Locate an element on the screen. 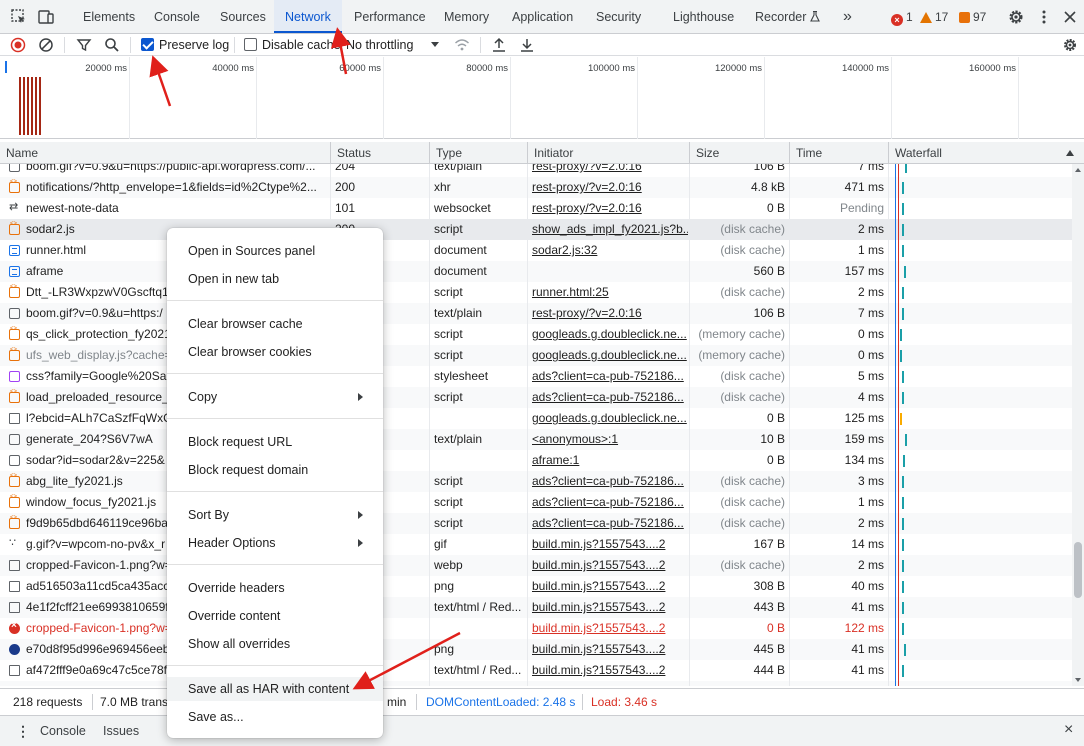 This screenshot has width=1084, height=746. table-row: aframe document 560 B 157 ms is located at coordinates (536, 271).